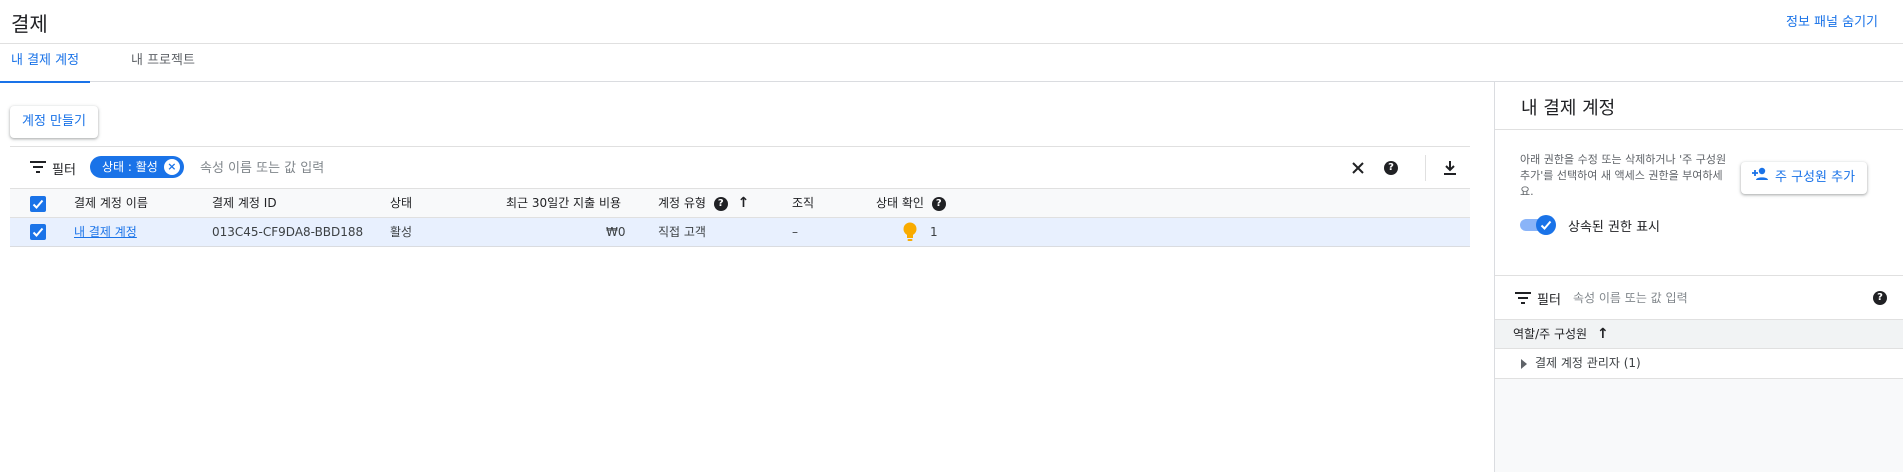 The height and width of the screenshot is (472, 1903). I want to click on status-filter-chip: 상태 : 활성 ×, so click(137, 167).